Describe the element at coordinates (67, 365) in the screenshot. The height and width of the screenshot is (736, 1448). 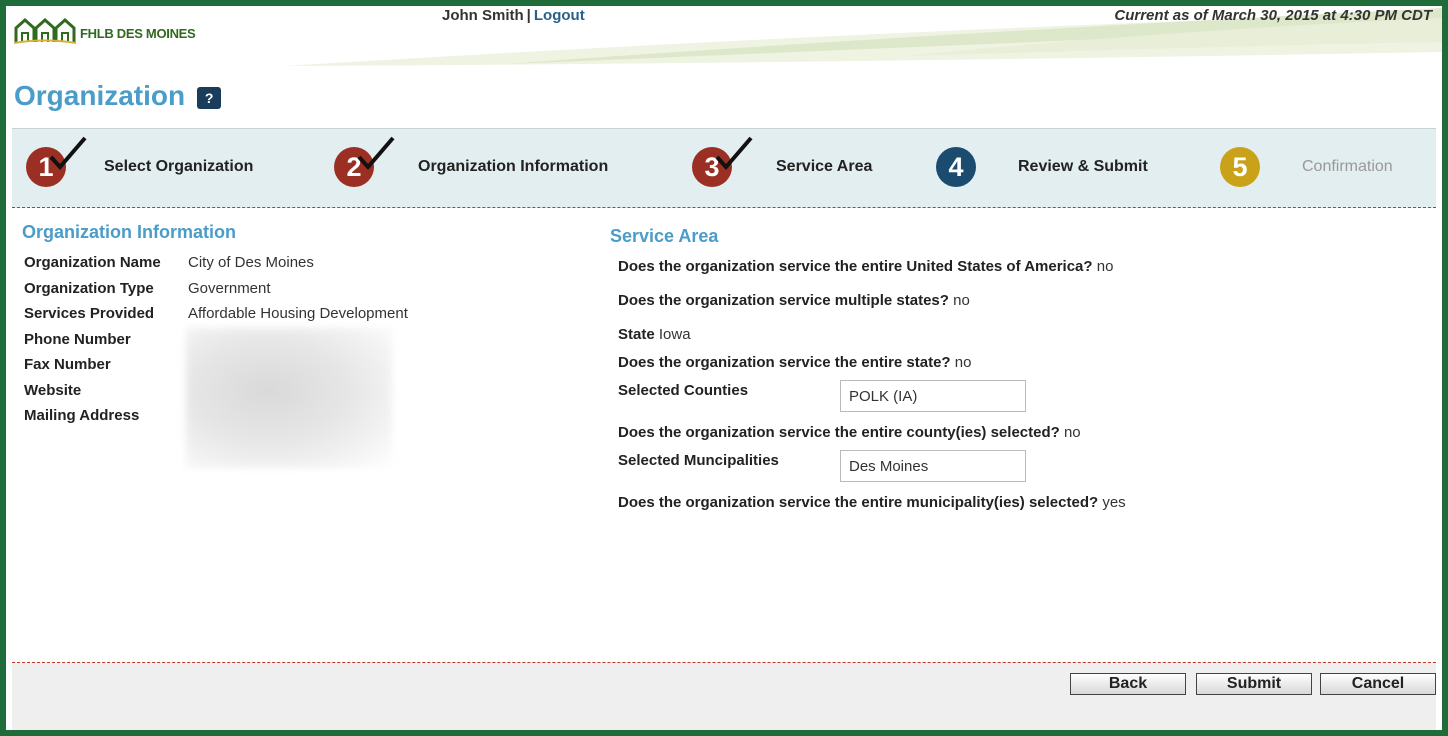
I see `info-label: Fax Number` at that location.